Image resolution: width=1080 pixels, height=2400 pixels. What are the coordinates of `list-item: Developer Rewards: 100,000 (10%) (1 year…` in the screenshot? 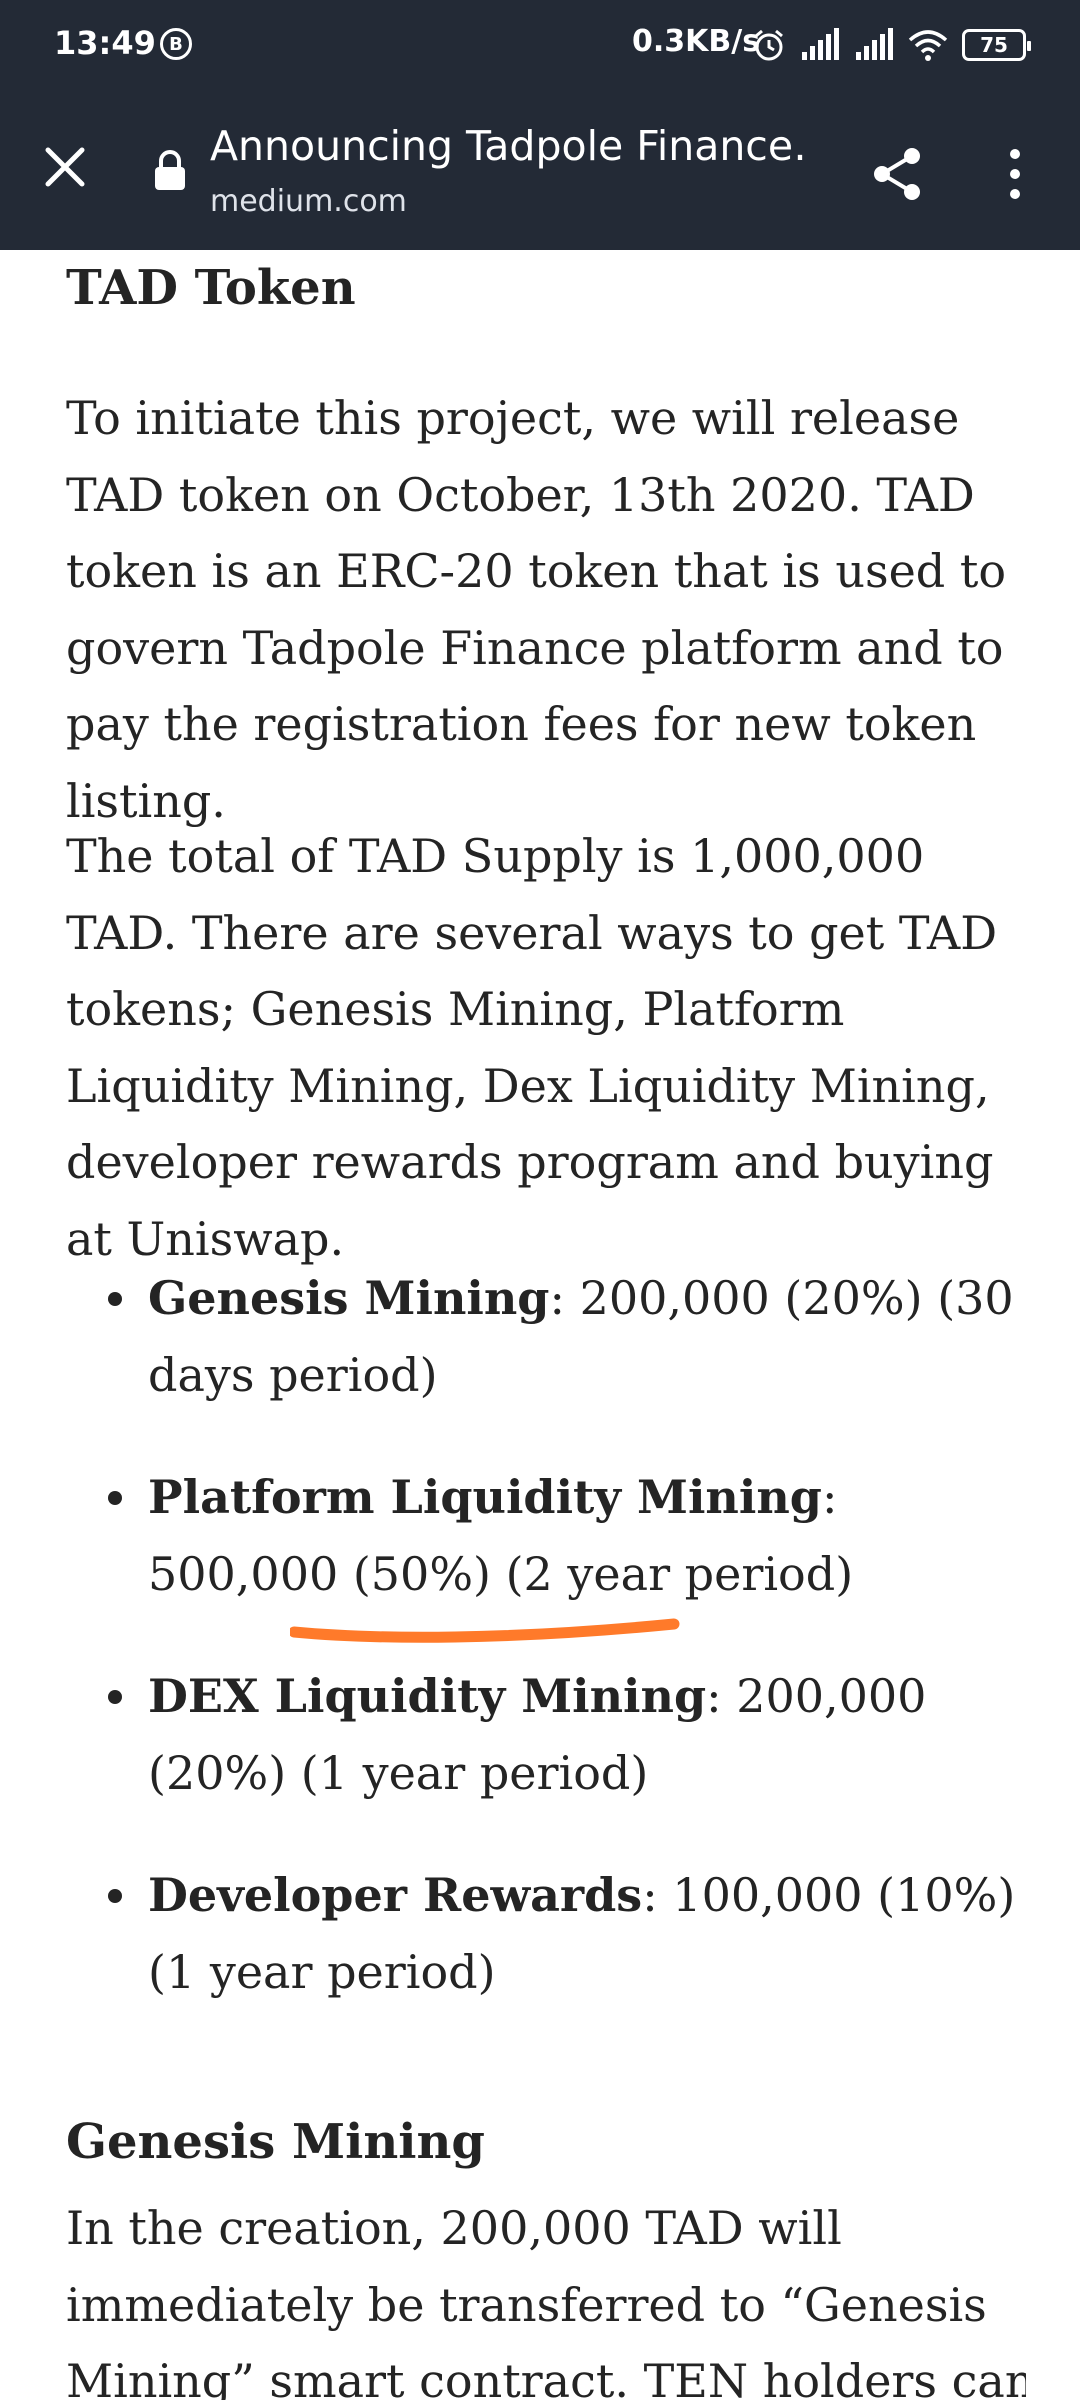 It's located at (546, 1934).